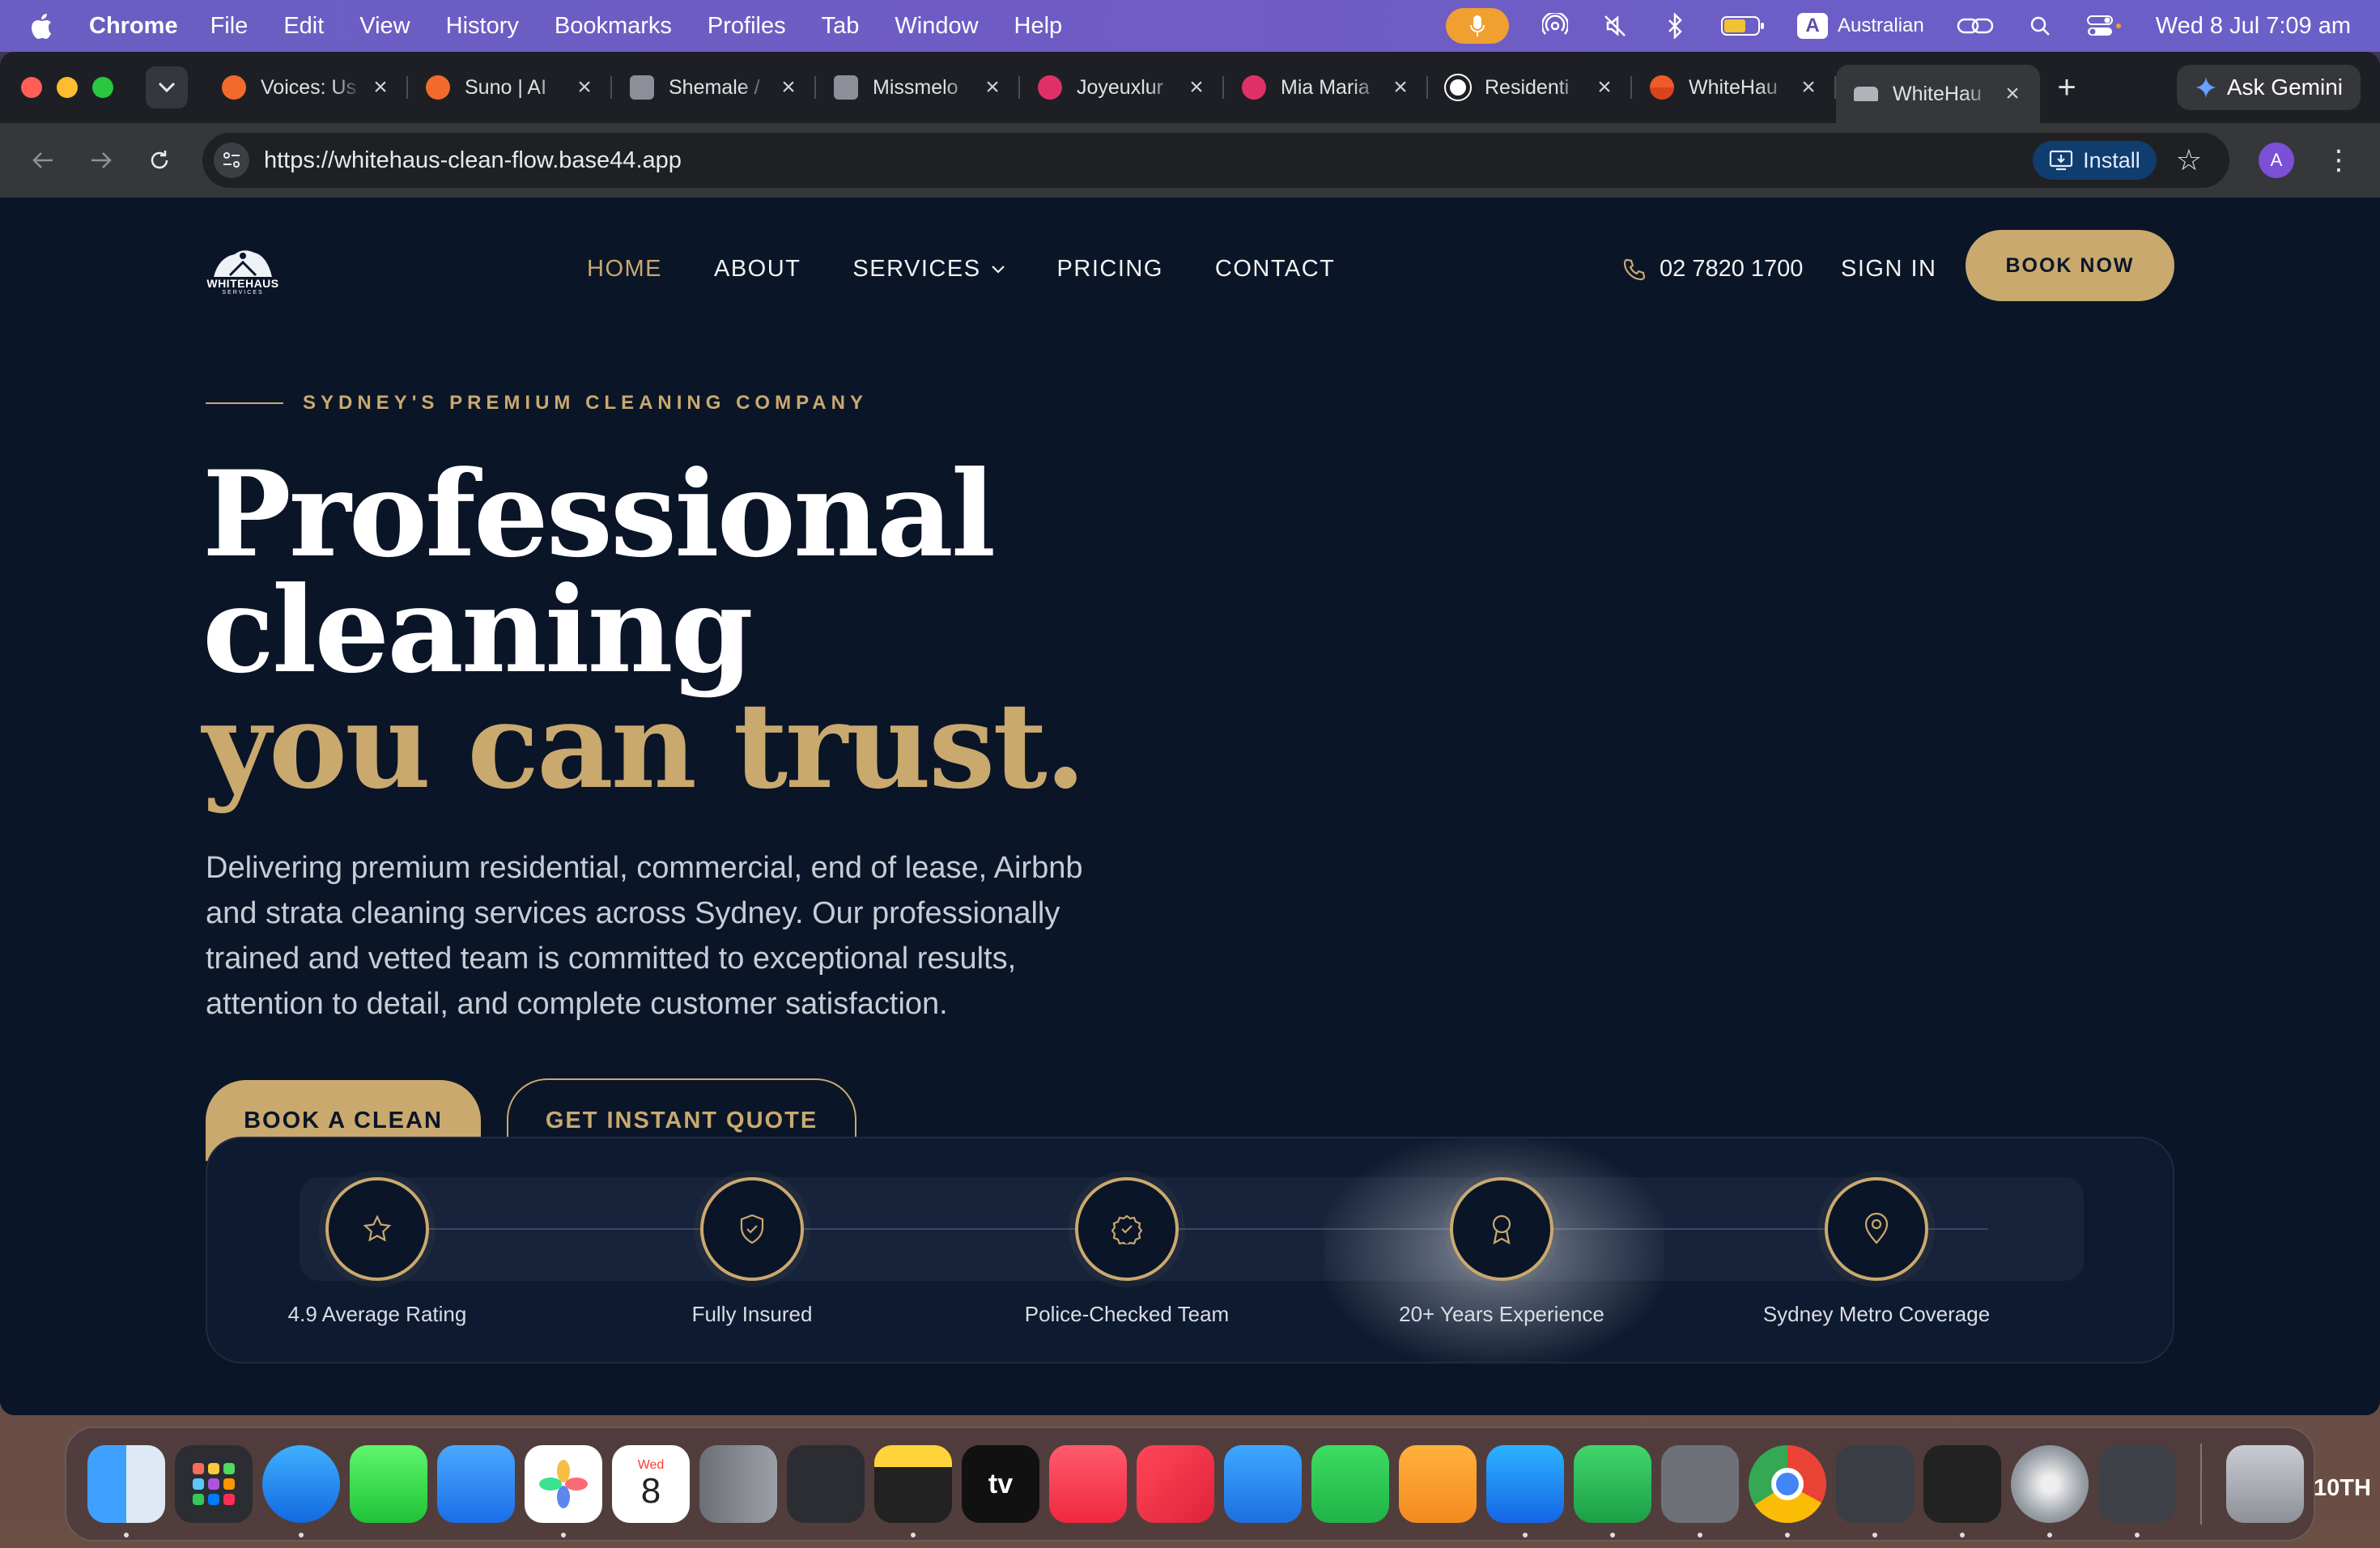 The width and height of the screenshot is (2380, 1548). I want to click on input-source-indicator: A Australian, so click(1861, 26).